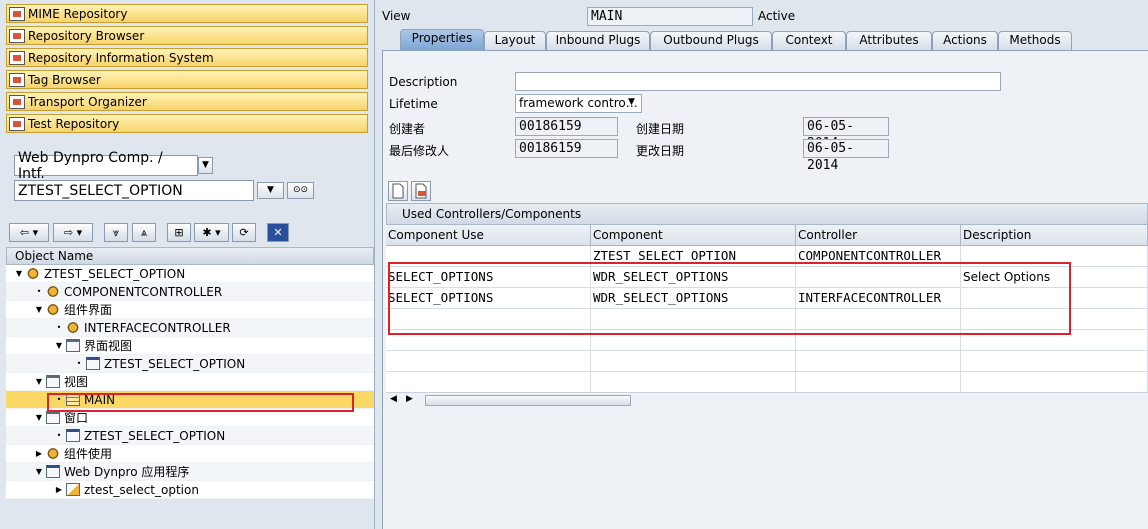  What do you see at coordinates (878, 235) in the screenshot?
I see `column-header-controller: Controller` at bounding box center [878, 235].